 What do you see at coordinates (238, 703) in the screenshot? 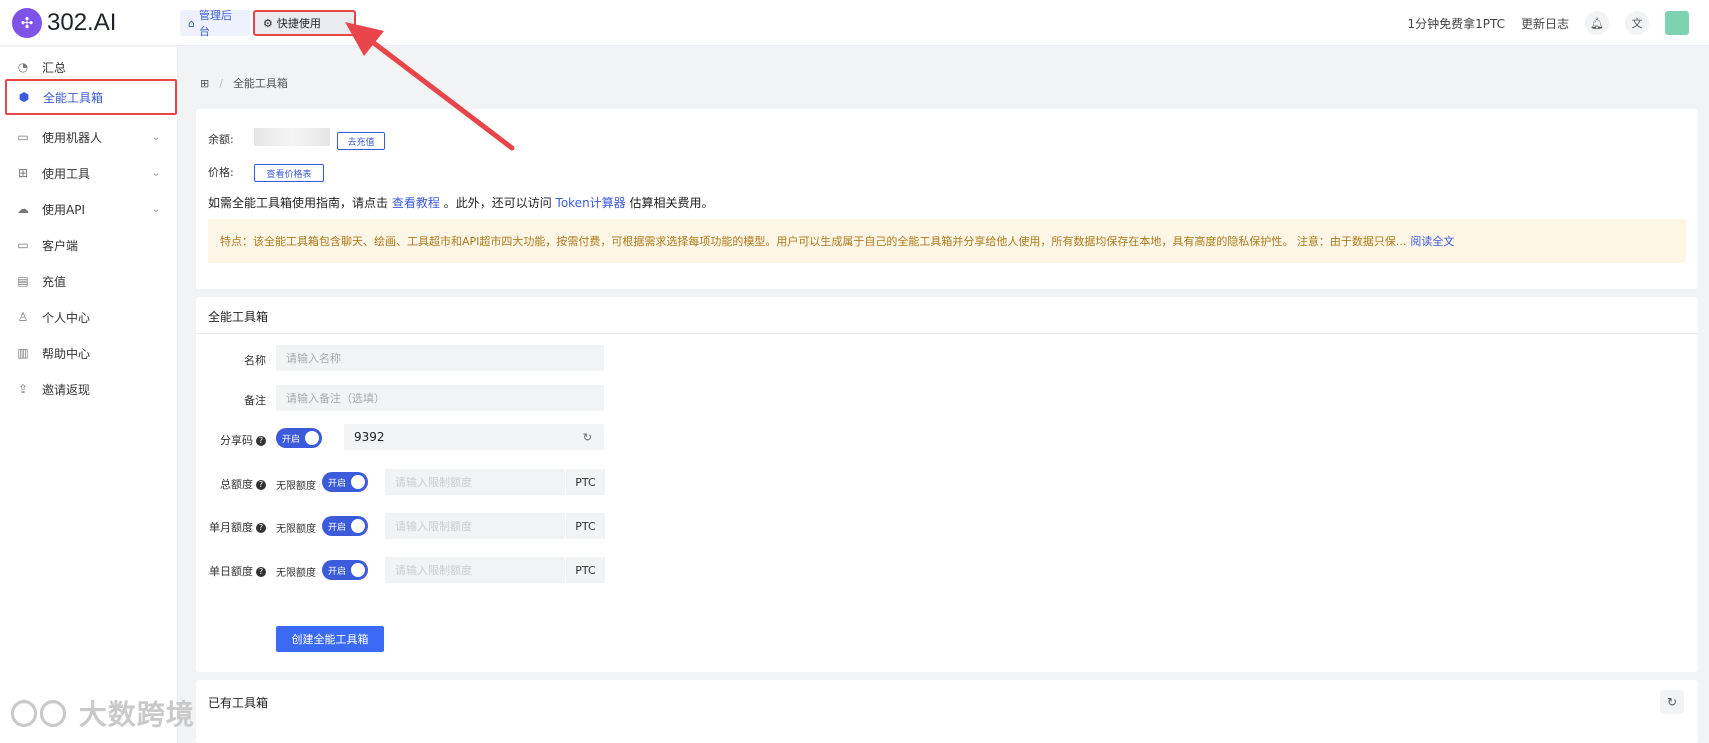
I see `existing-title: 已有工具箱` at bounding box center [238, 703].